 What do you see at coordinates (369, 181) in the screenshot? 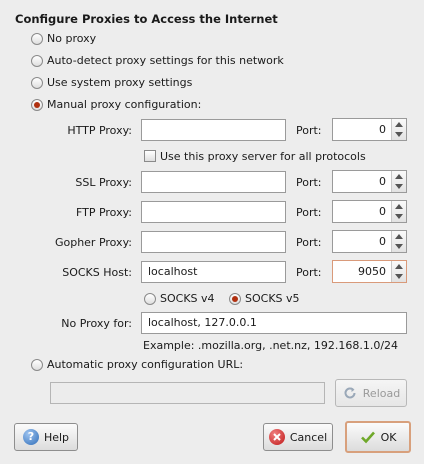
I see `ssl-port-spinner: 0` at bounding box center [369, 181].